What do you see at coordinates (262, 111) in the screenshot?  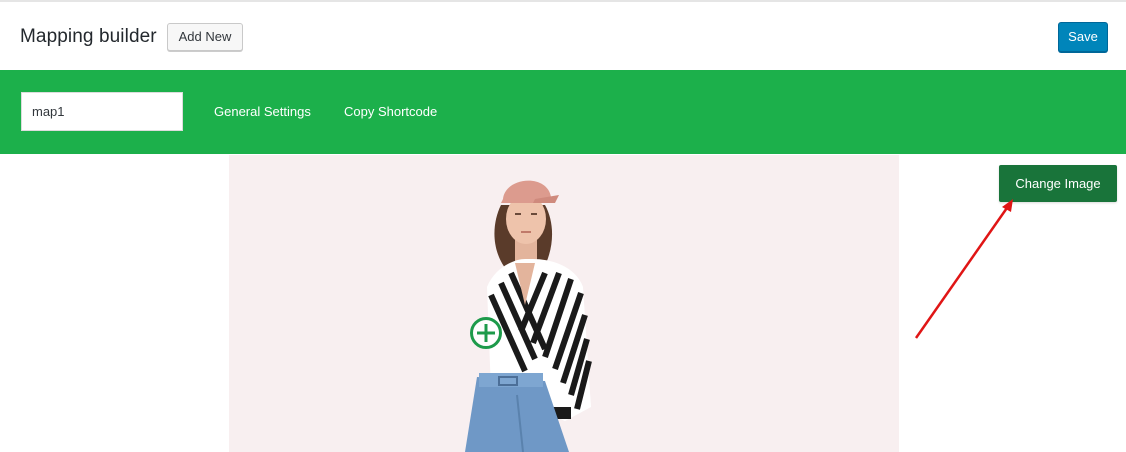 I see `general-settings-link: General Settings` at bounding box center [262, 111].